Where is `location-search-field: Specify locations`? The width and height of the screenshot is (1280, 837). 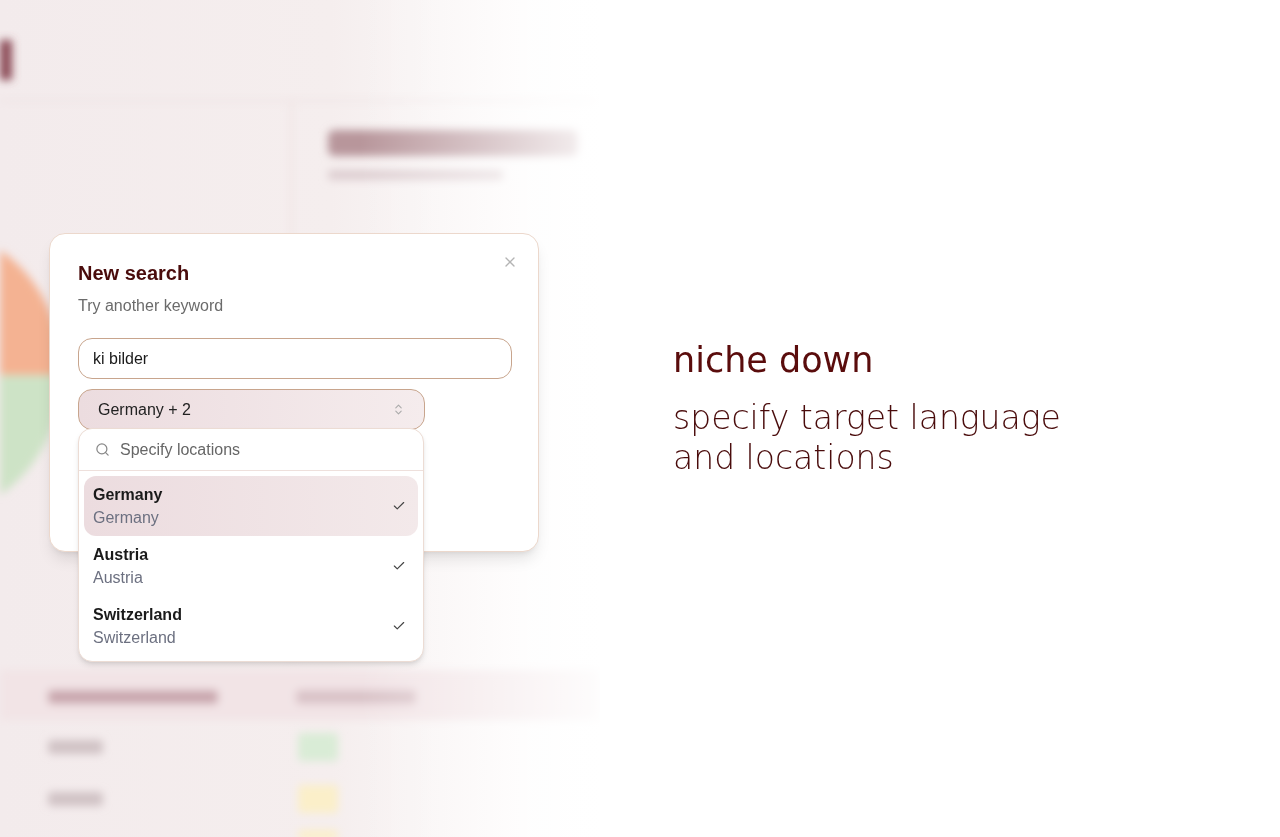 location-search-field: Specify locations is located at coordinates (263, 449).